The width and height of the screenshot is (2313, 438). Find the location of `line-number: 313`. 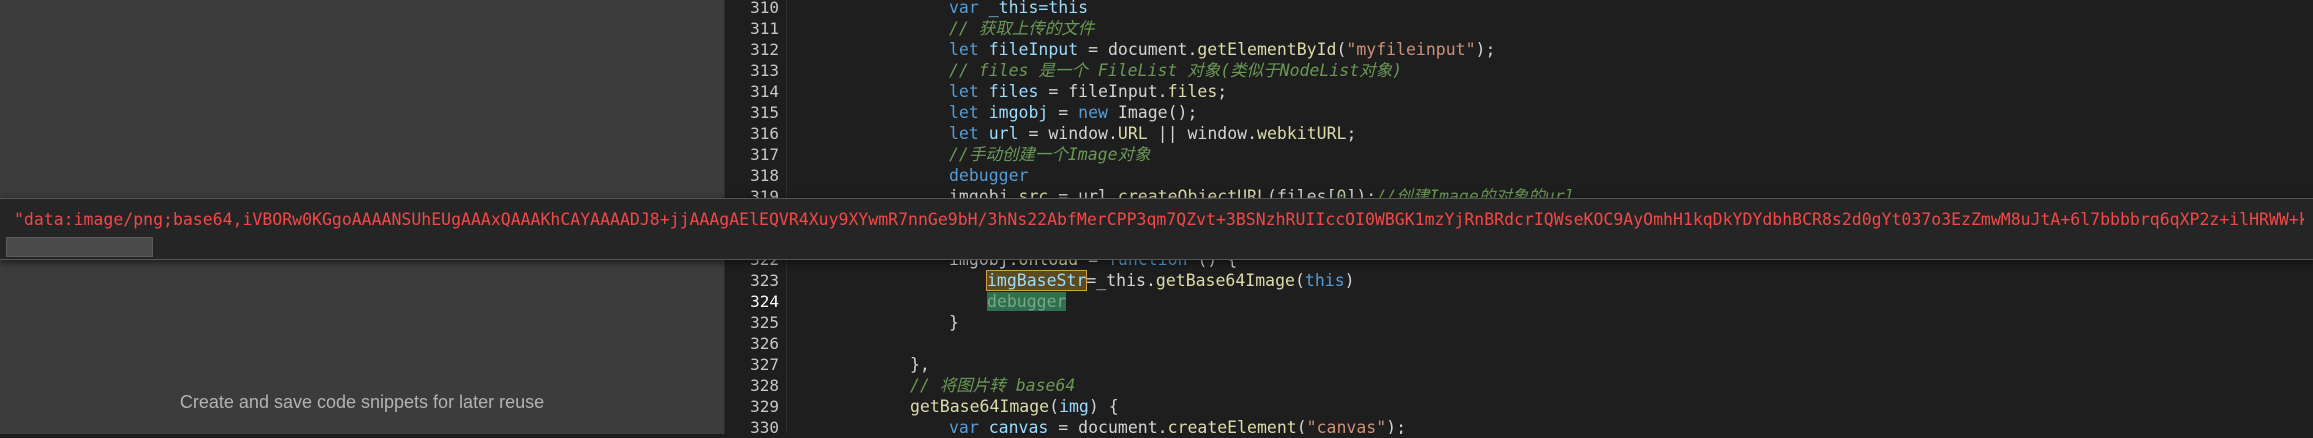

line-number: 313 is located at coordinates (764, 70).